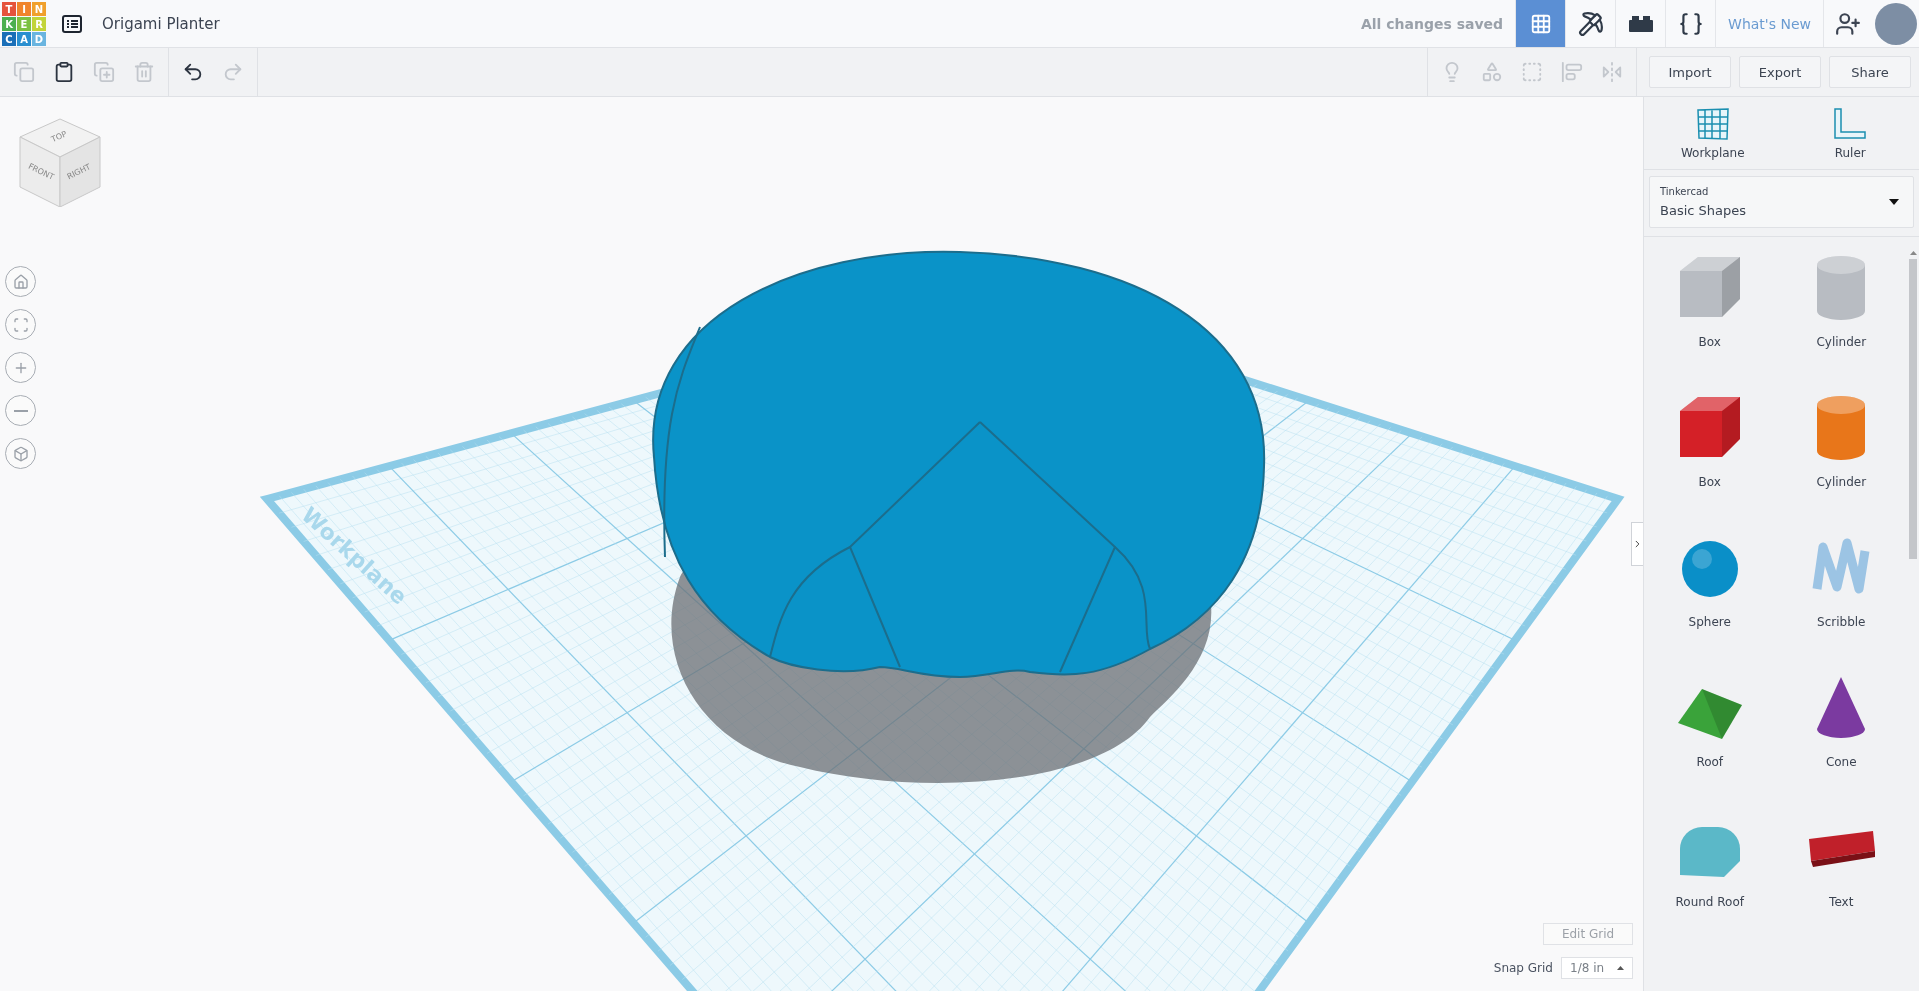 This screenshot has width=1919, height=991. Describe the element at coordinates (1597, 968) in the screenshot. I see `snap-grid-select: 1/8 in` at that location.